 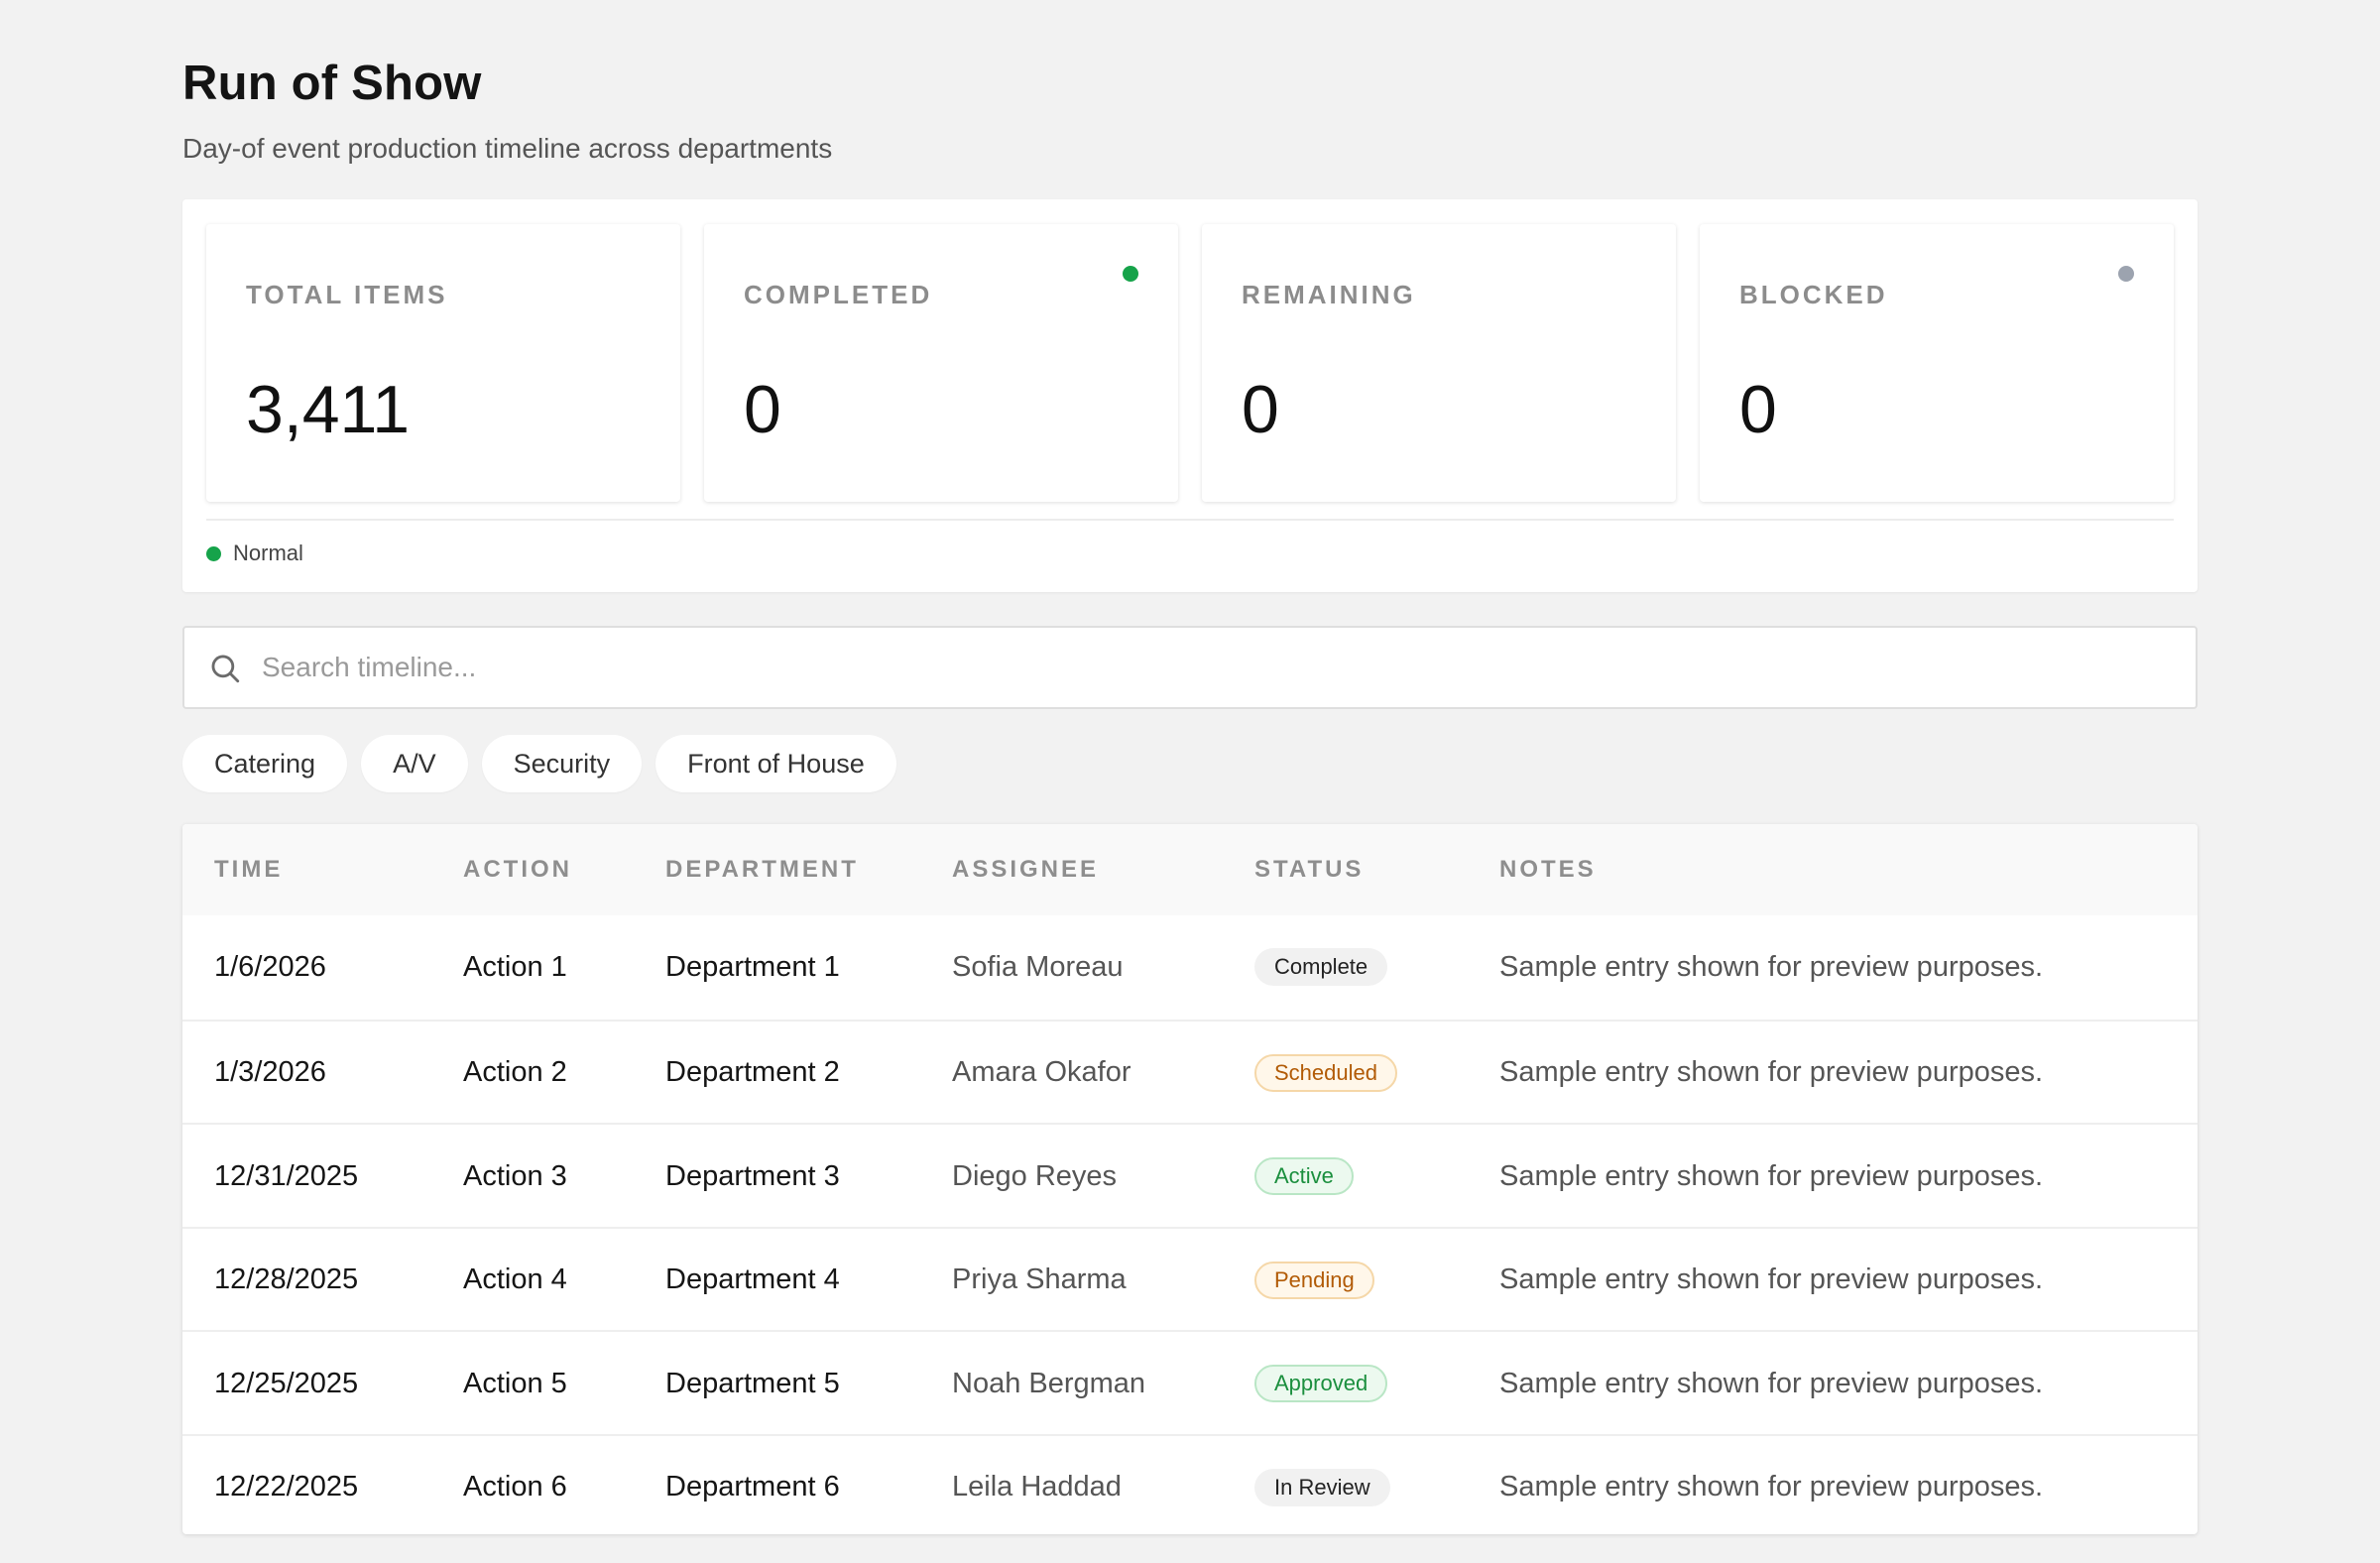 What do you see at coordinates (286, 1383) in the screenshot?
I see `cell-time: 12/25/2025` at bounding box center [286, 1383].